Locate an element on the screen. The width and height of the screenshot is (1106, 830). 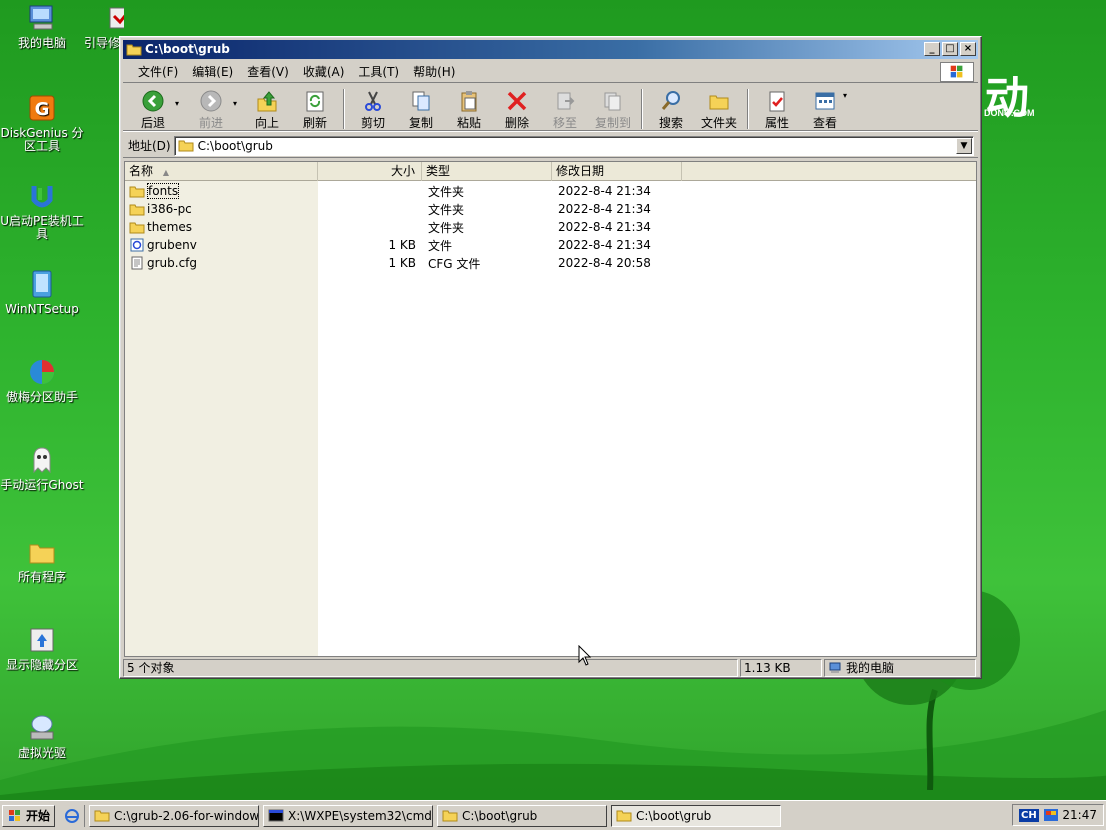
status-location: 我的电脑 is located at coordinates (900, 668).